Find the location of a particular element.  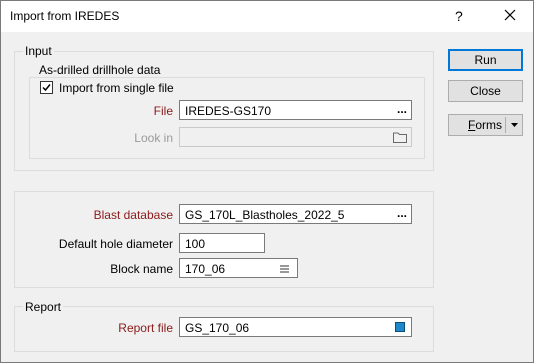

close-icon is located at coordinates (510, 15).